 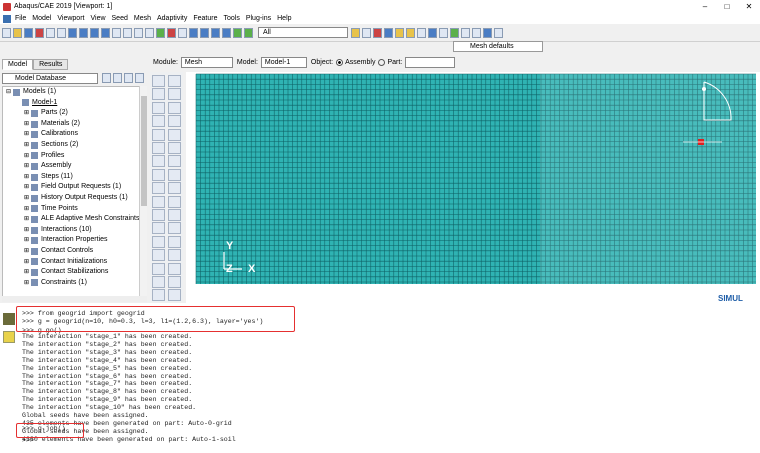 What do you see at coordinates (70, 18) in the screenshot?
I see `menu-viewport: Viewport` at bounding box center [70, 18].